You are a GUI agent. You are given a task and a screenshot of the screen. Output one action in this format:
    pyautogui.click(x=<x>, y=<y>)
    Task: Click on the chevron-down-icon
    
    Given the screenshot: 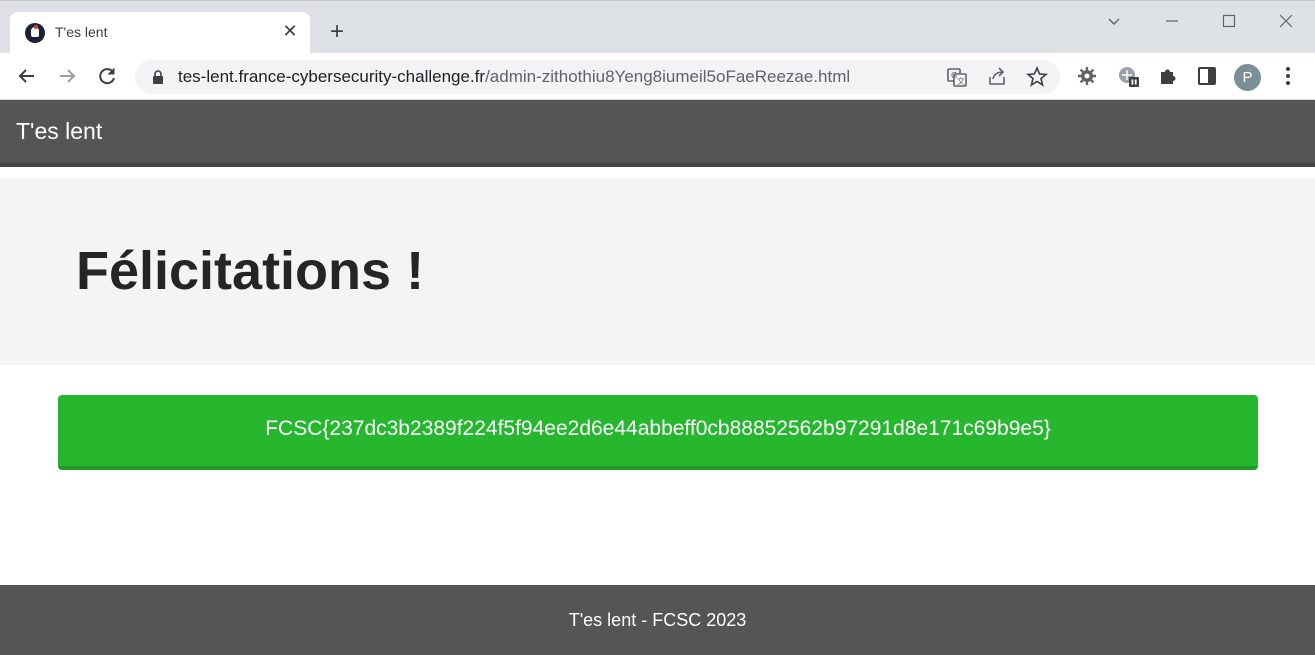 What is the action you would take?
    pyautogui.click(x=1114, y=21)
    